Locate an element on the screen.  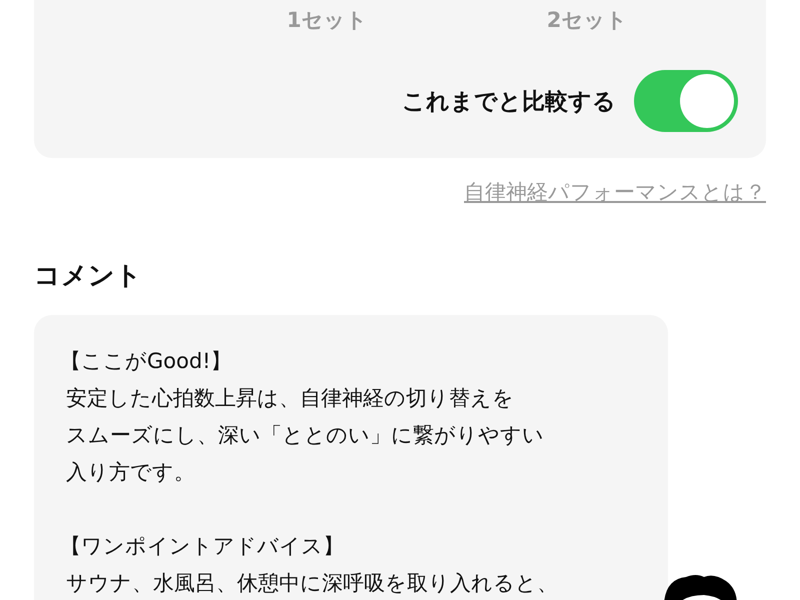
section-title: コメント is located at coordinates (88, 276).